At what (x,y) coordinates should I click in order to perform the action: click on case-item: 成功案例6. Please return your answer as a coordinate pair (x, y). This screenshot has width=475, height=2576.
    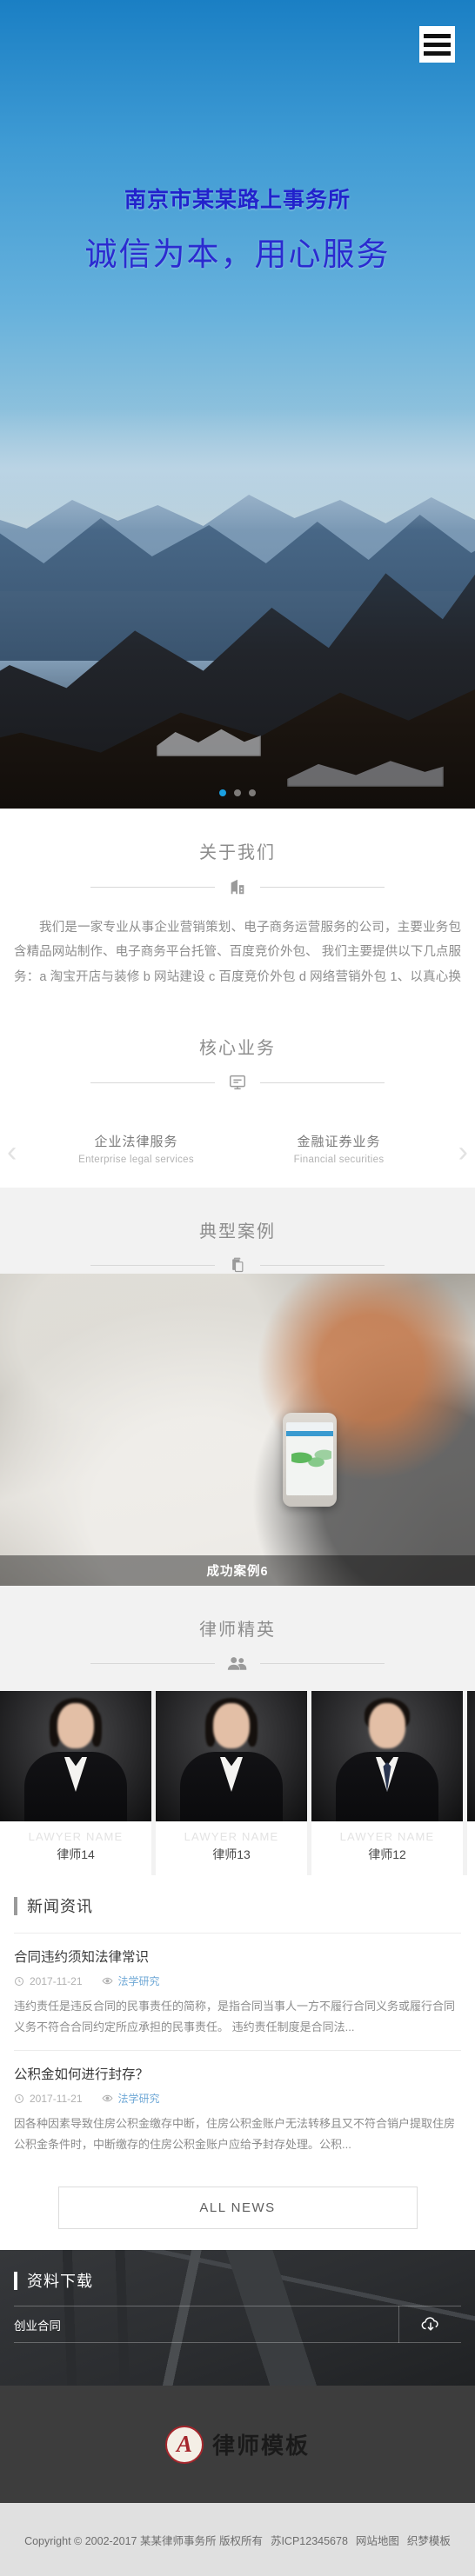
    Looking at the image, I should click on (237, 1430).